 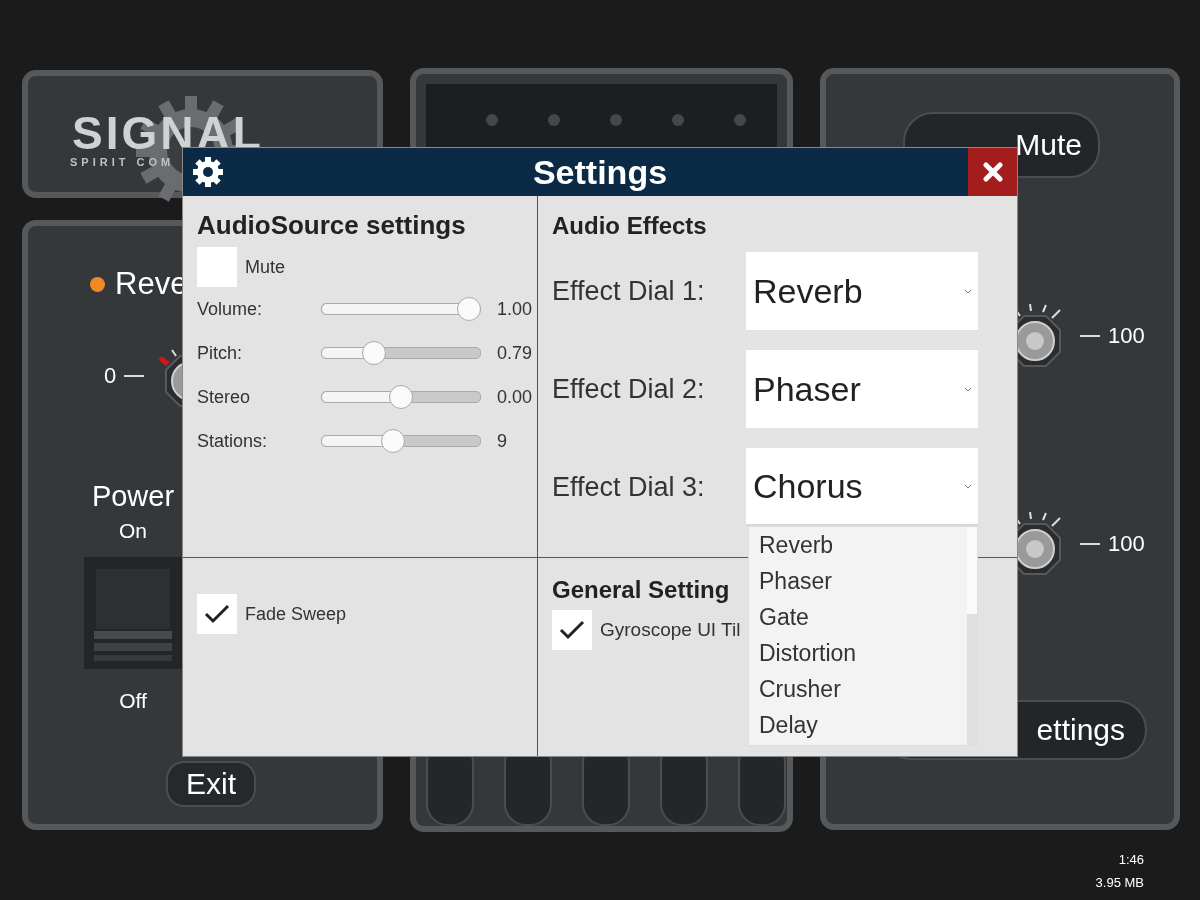 I want to click on fade-sweep-checkbox, so click(x=217, y=614).